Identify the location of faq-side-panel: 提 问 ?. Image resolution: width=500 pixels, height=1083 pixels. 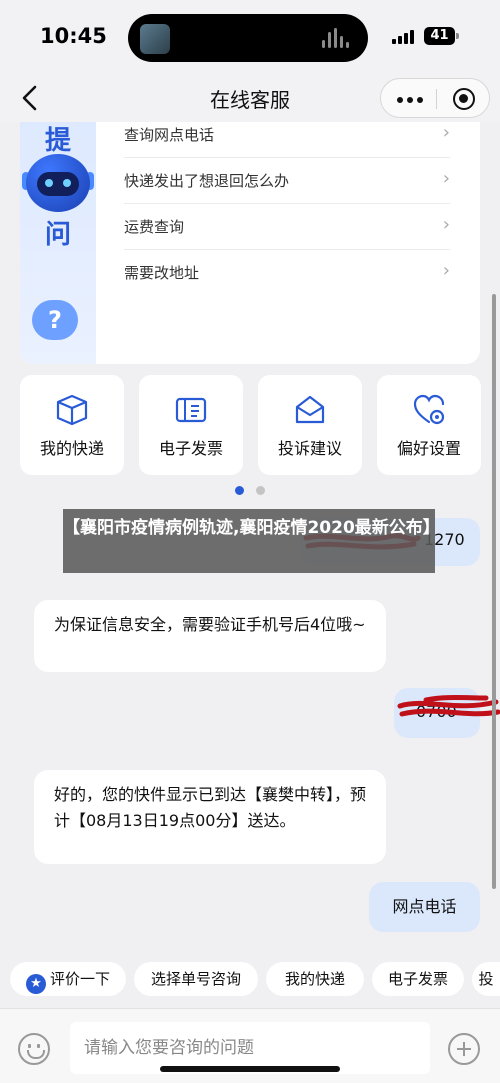
(58, 243).